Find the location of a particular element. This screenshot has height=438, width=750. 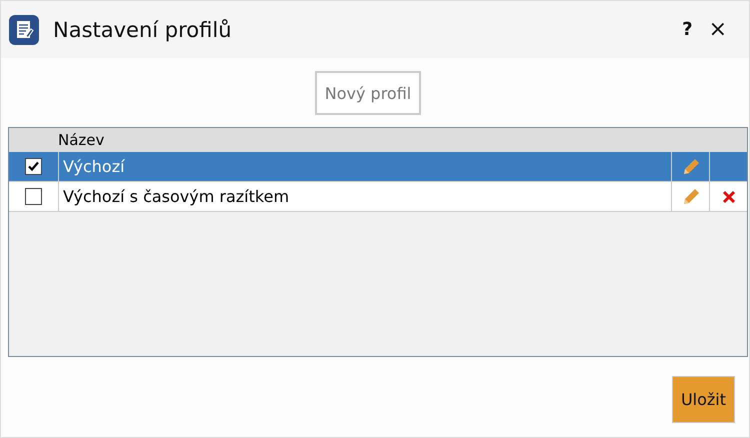

help-button: ? is located at coordinates (687, 29).